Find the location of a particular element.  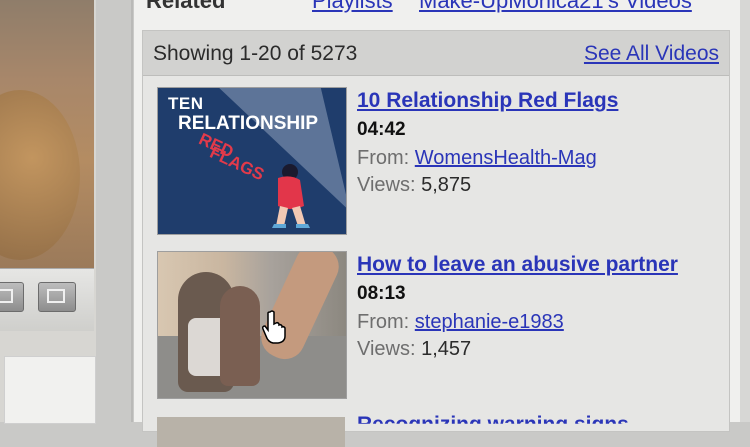

views-count: 5,875 is located at coordinates (446, 185).